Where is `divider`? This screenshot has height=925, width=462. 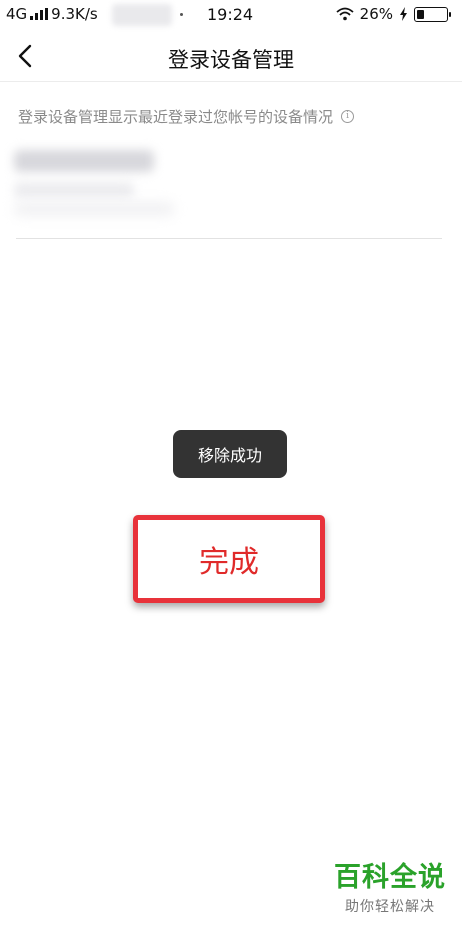
divider is located at coordinates (229, 238).